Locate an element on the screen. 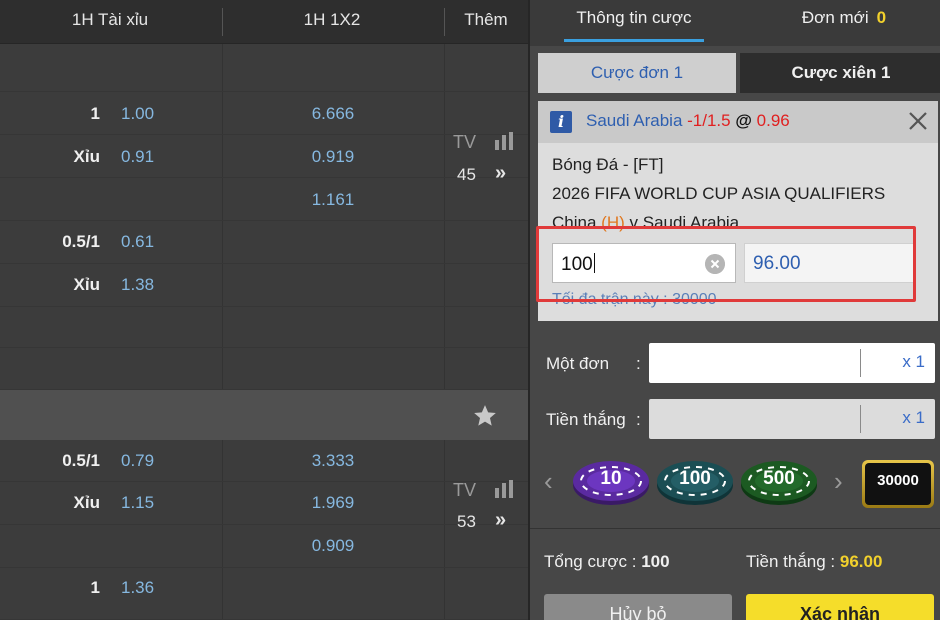 This screenshot has width=940, height=620. tab-single-bet: Cược đơn 1 is located at coordinates (637, 73).